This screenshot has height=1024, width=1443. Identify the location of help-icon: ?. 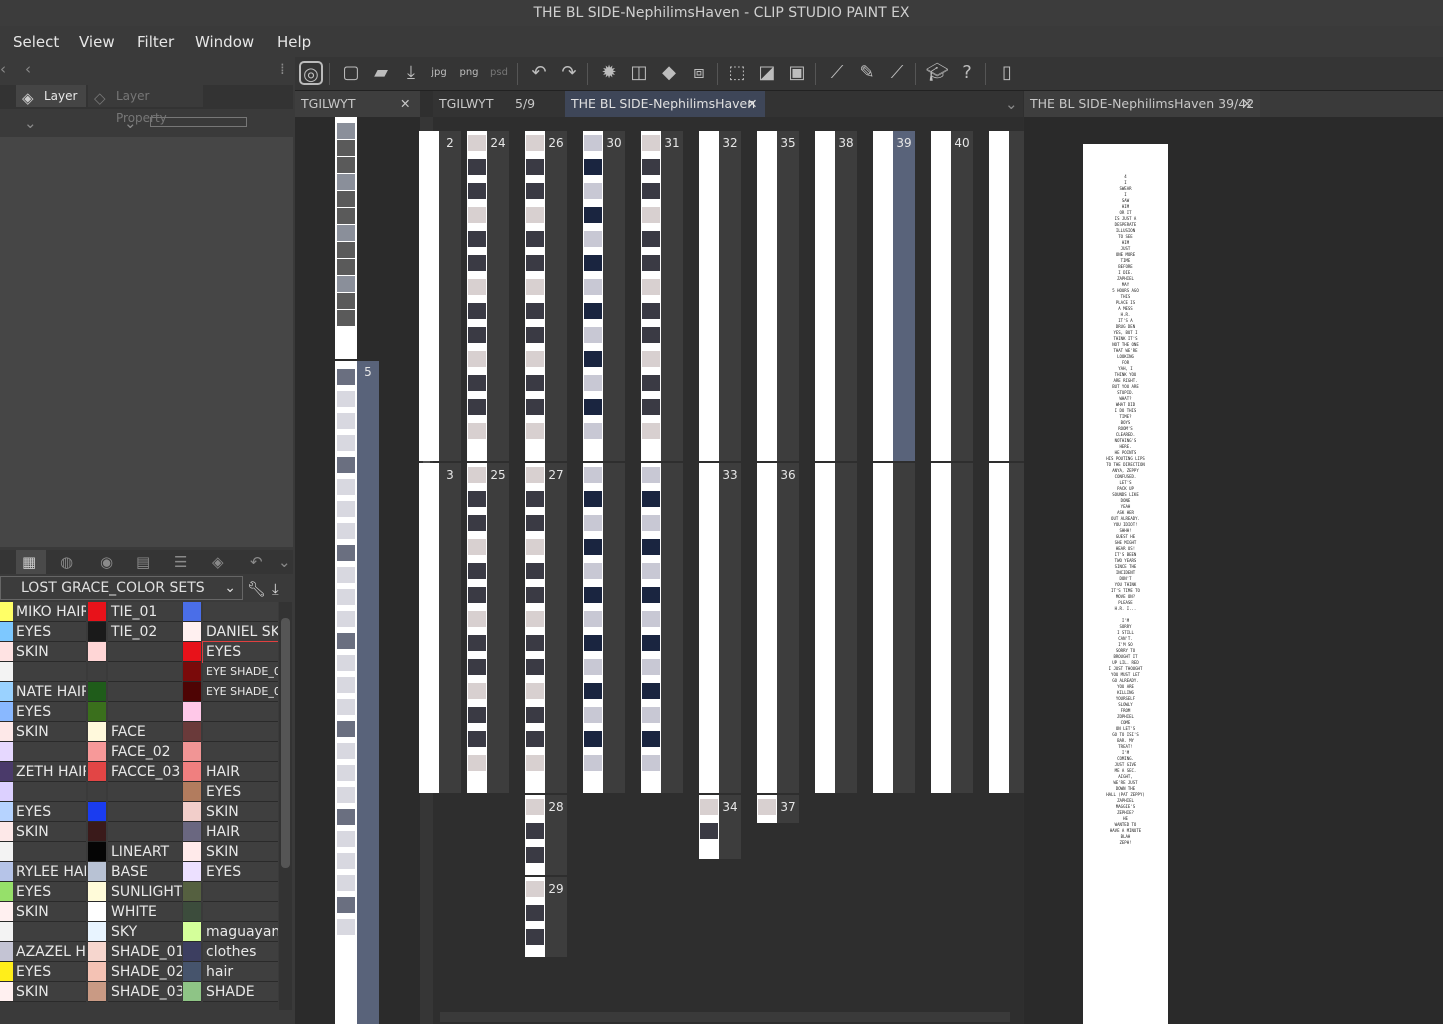
(967, 73).